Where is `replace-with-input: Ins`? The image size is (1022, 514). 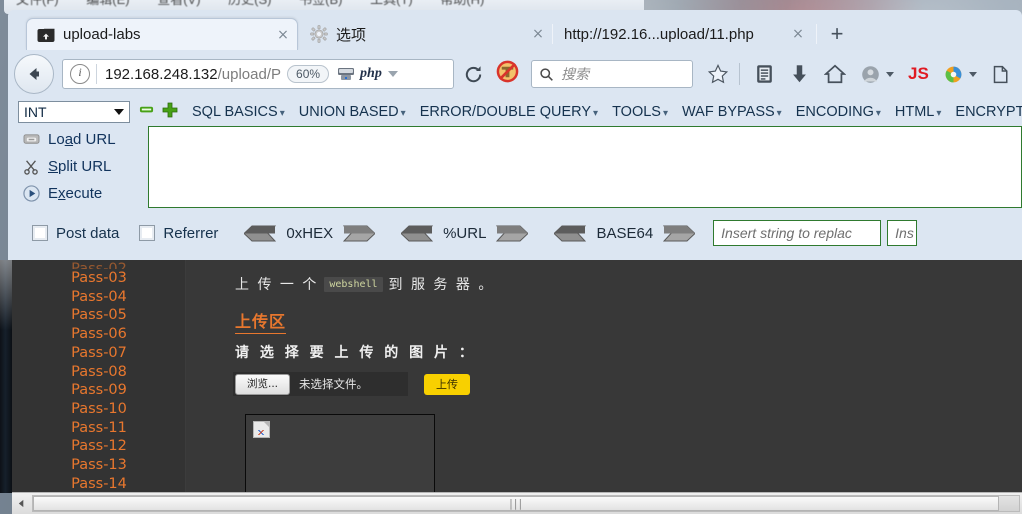 replace-with-input: Ins is located at coordinates (902, 233).